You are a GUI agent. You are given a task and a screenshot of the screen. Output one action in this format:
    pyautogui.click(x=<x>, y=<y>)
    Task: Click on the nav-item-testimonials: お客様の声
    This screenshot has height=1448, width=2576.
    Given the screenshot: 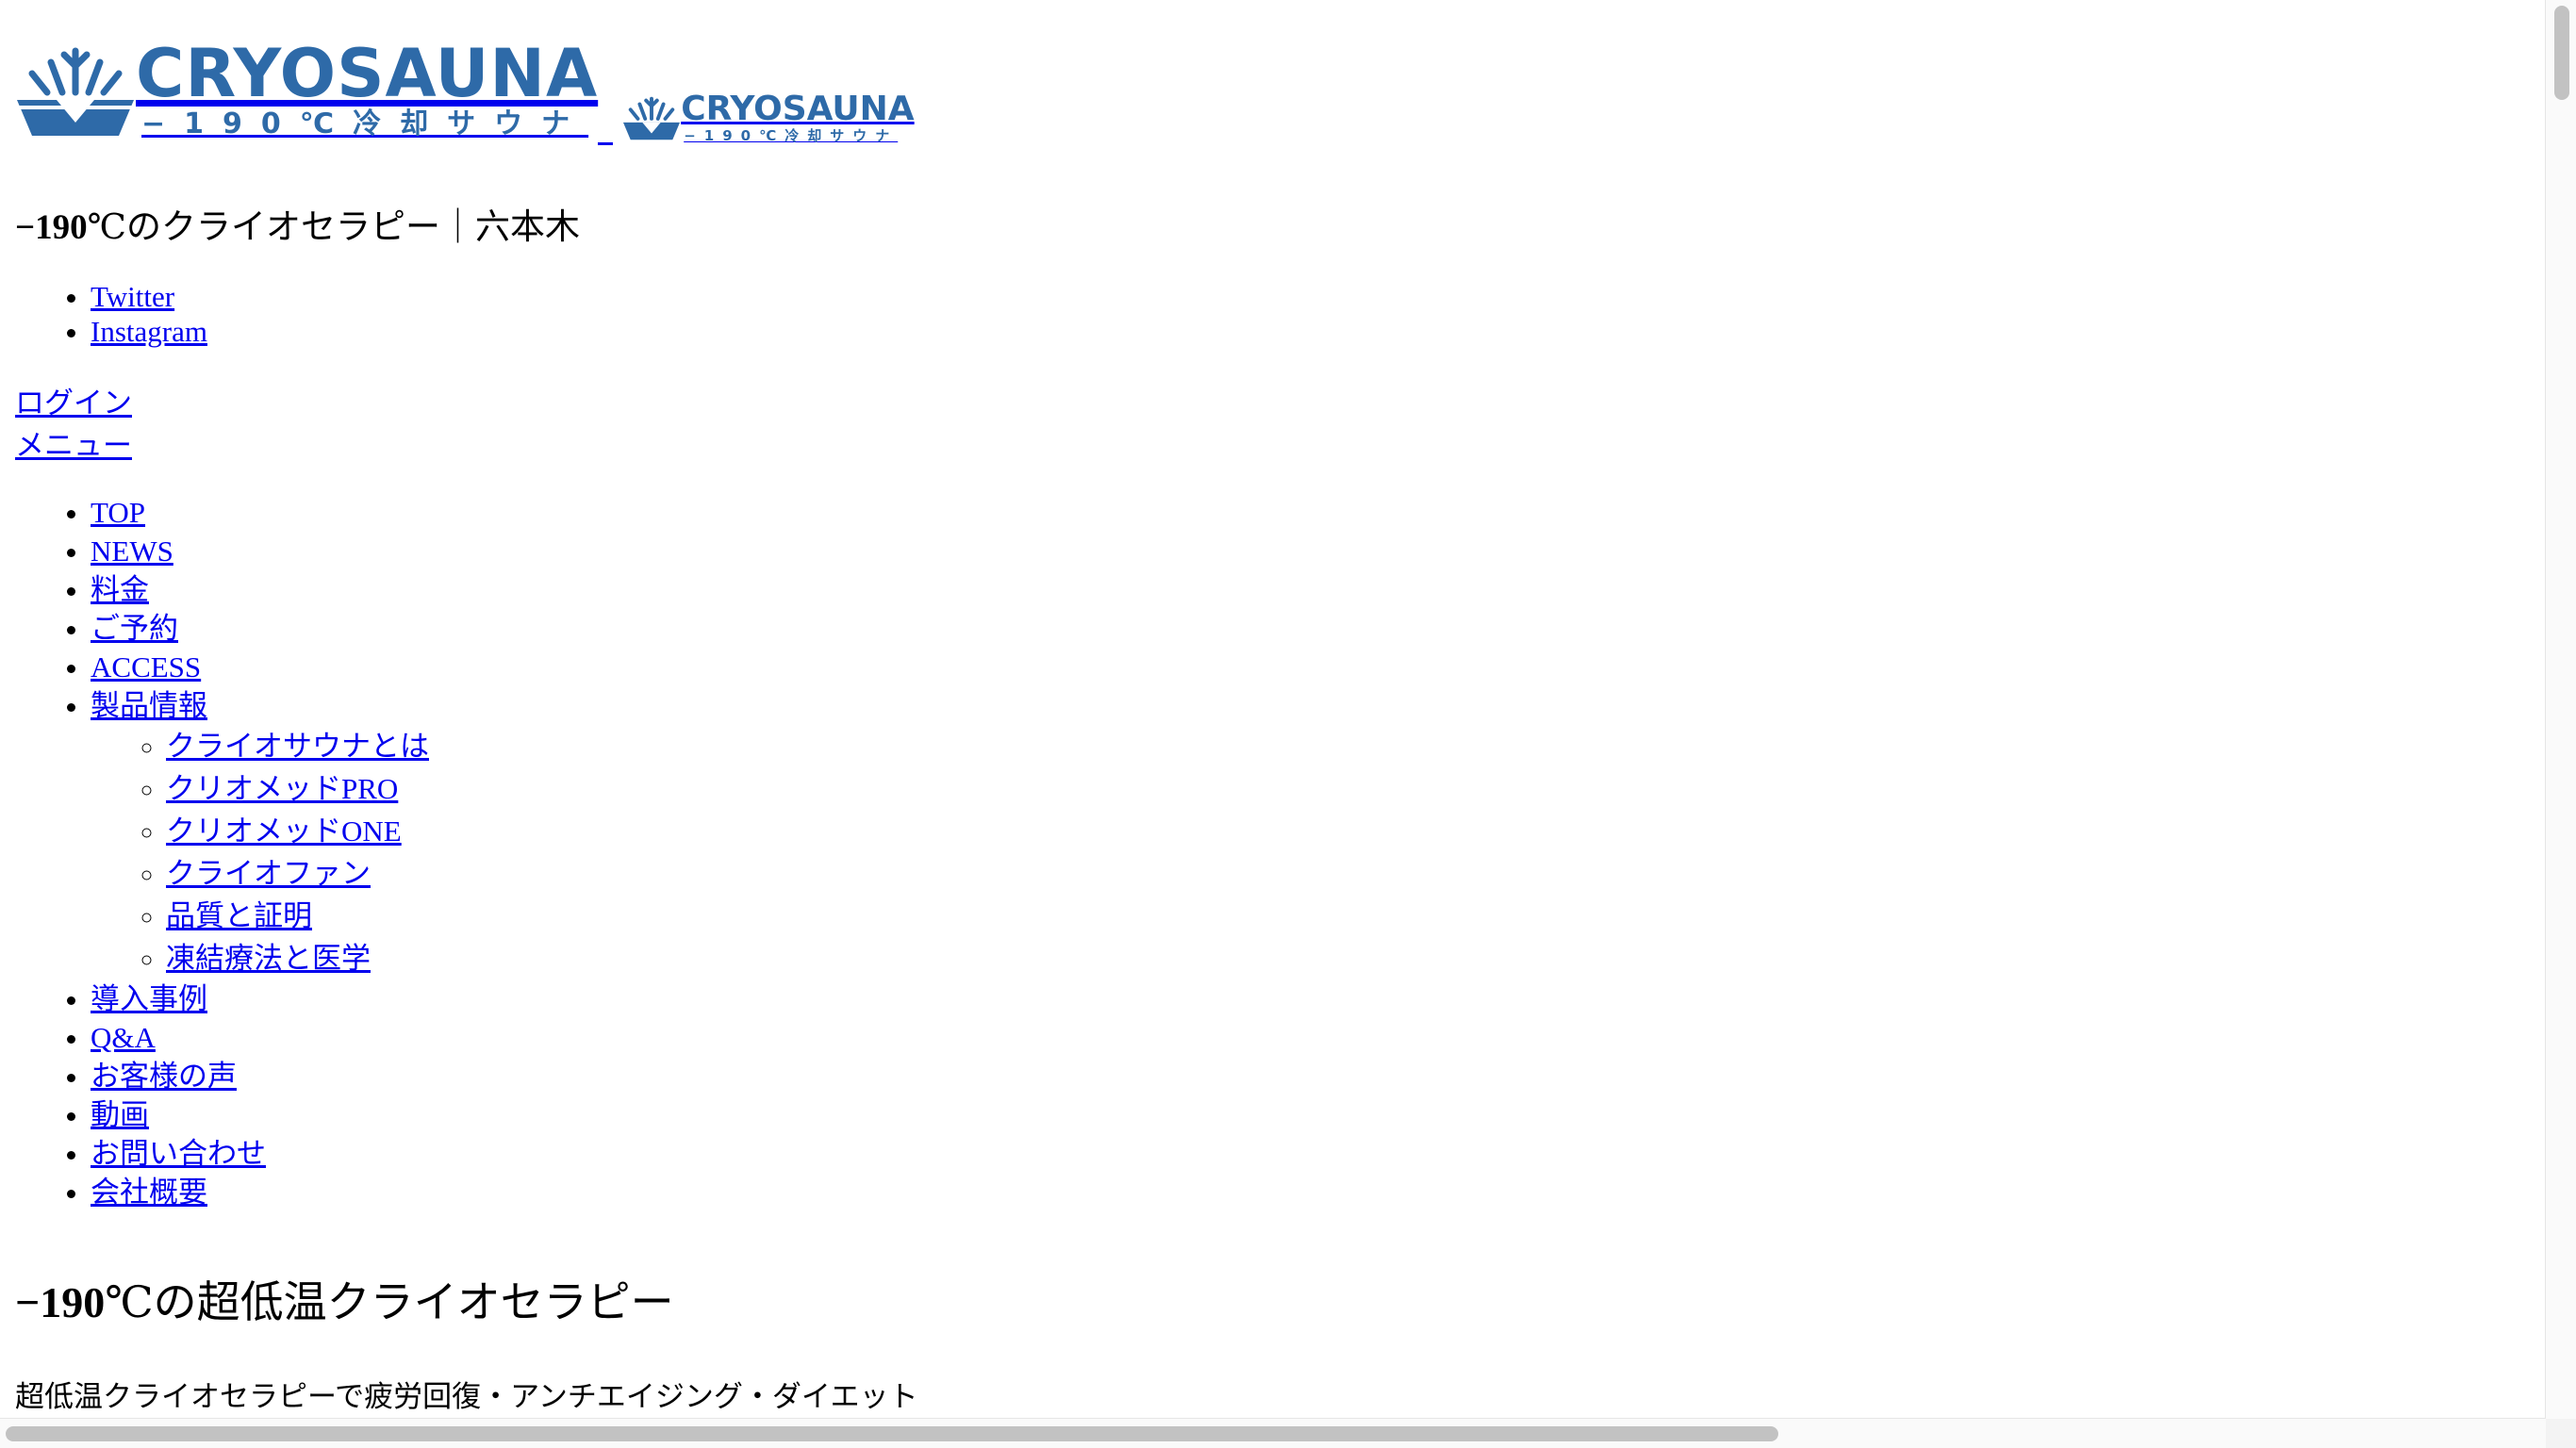 What is the action you would take?
    pyautogui.click(x=260, y=1076)
    